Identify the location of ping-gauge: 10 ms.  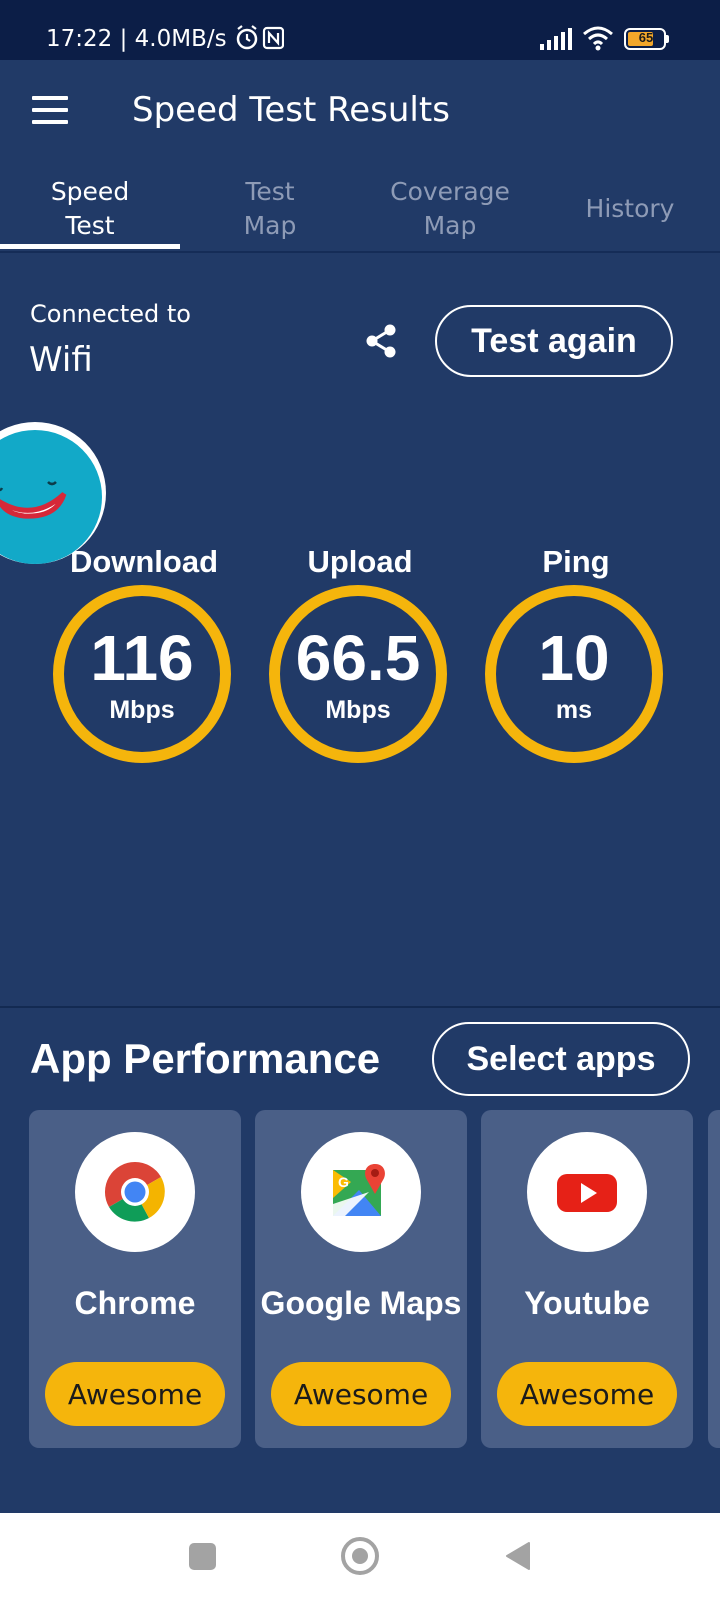
(574, 674).